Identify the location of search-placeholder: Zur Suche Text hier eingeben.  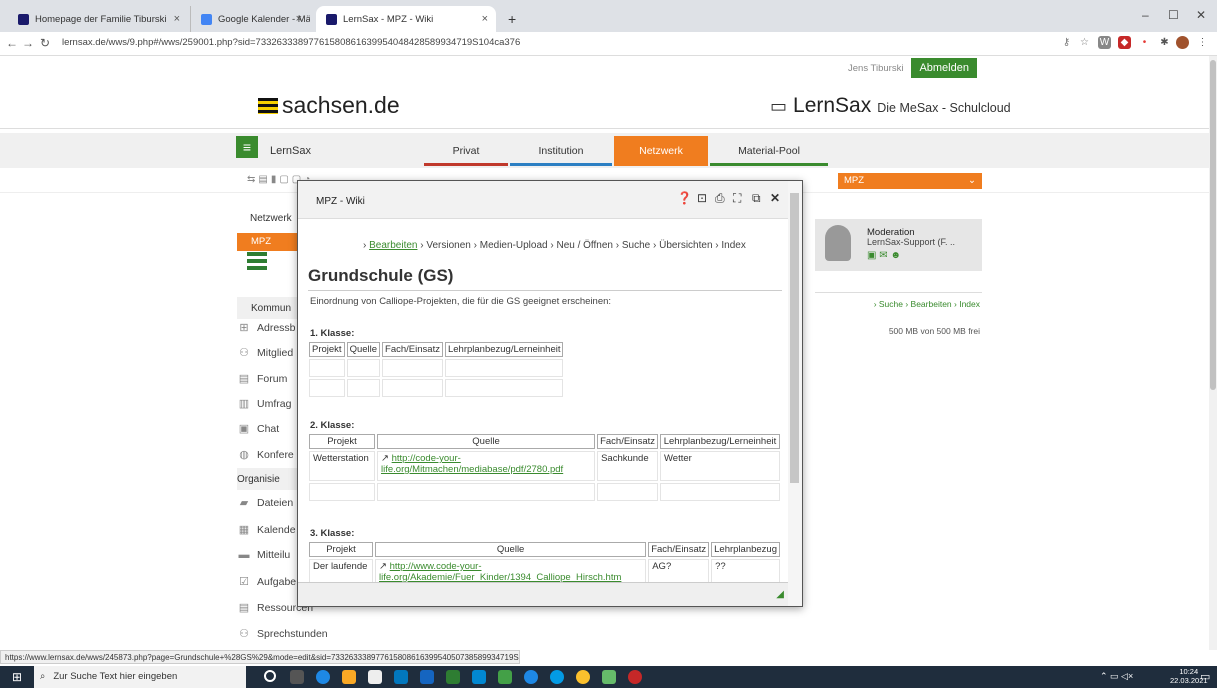
(115, 676).